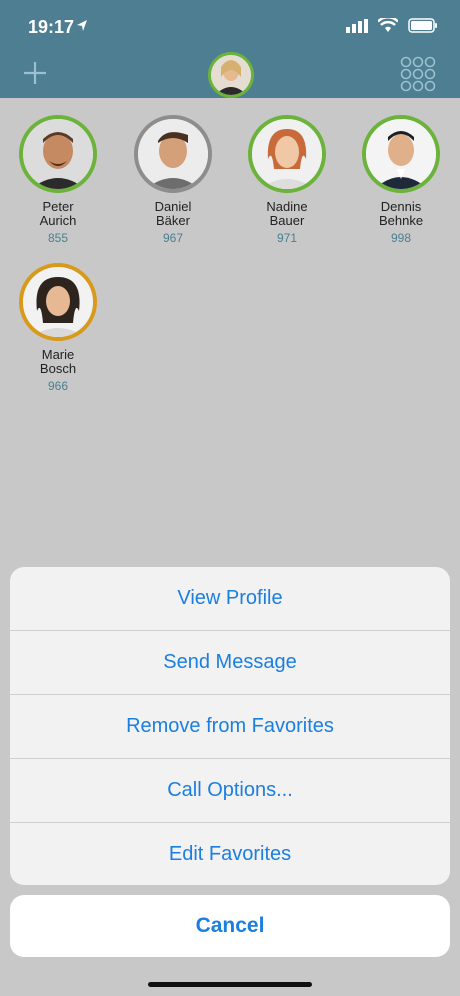 The width and height of the screenshot is (460, 996). I want to click on favorite-contact: Peter Aurich 855, so click(58, 180).